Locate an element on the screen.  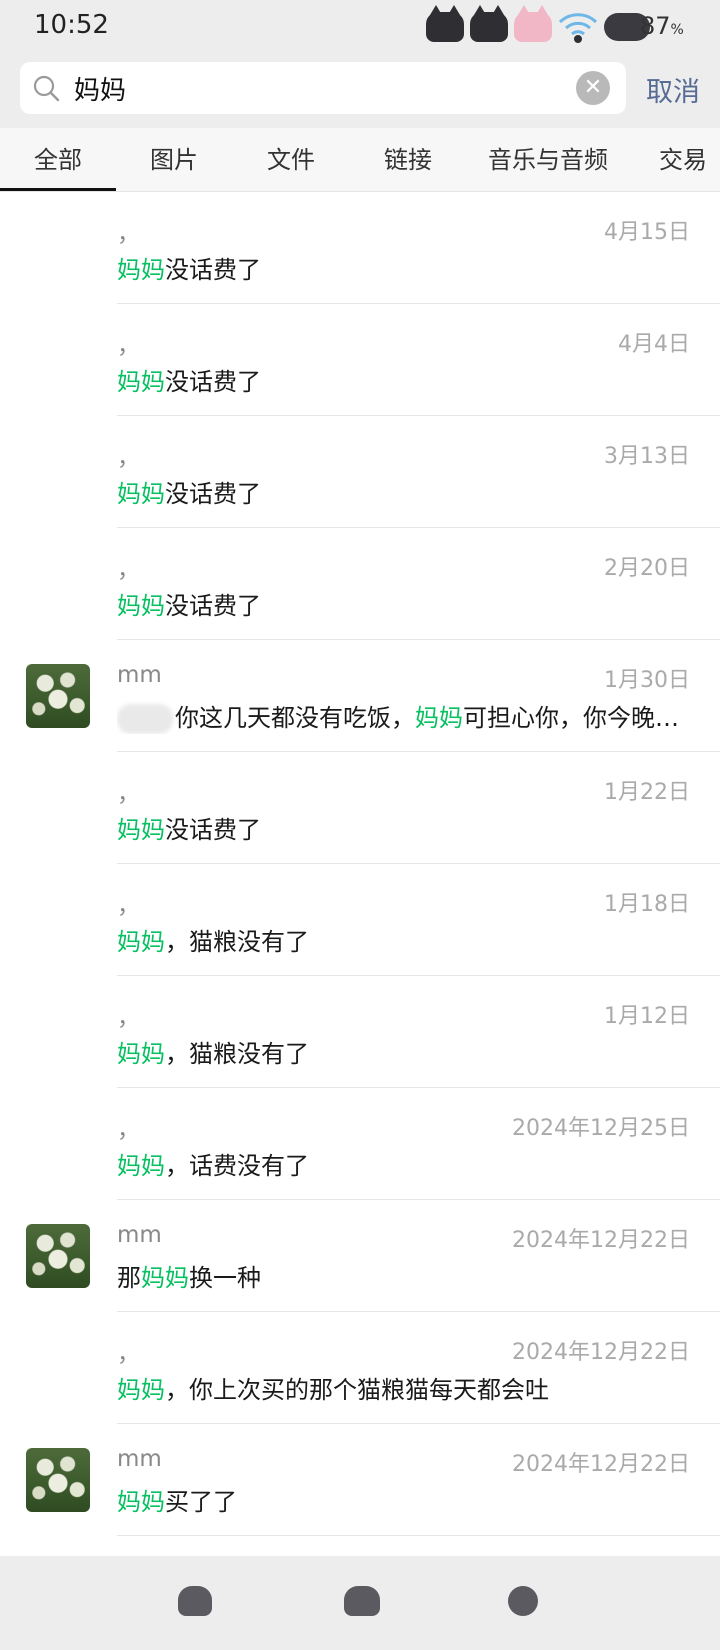
clear-icon: ✕ is located at coordinates (593, 88).